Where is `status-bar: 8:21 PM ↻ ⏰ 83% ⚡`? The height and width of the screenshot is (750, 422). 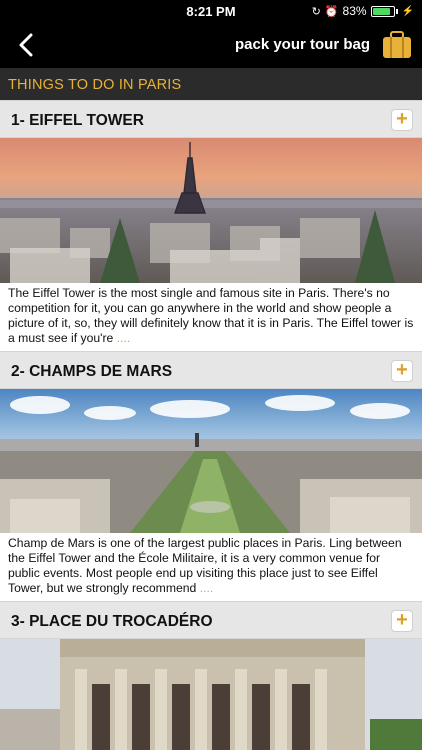 status-bar: 8:21 PM ↻ ⏰ 83% ⚡ is located at coordinates (211, 11).